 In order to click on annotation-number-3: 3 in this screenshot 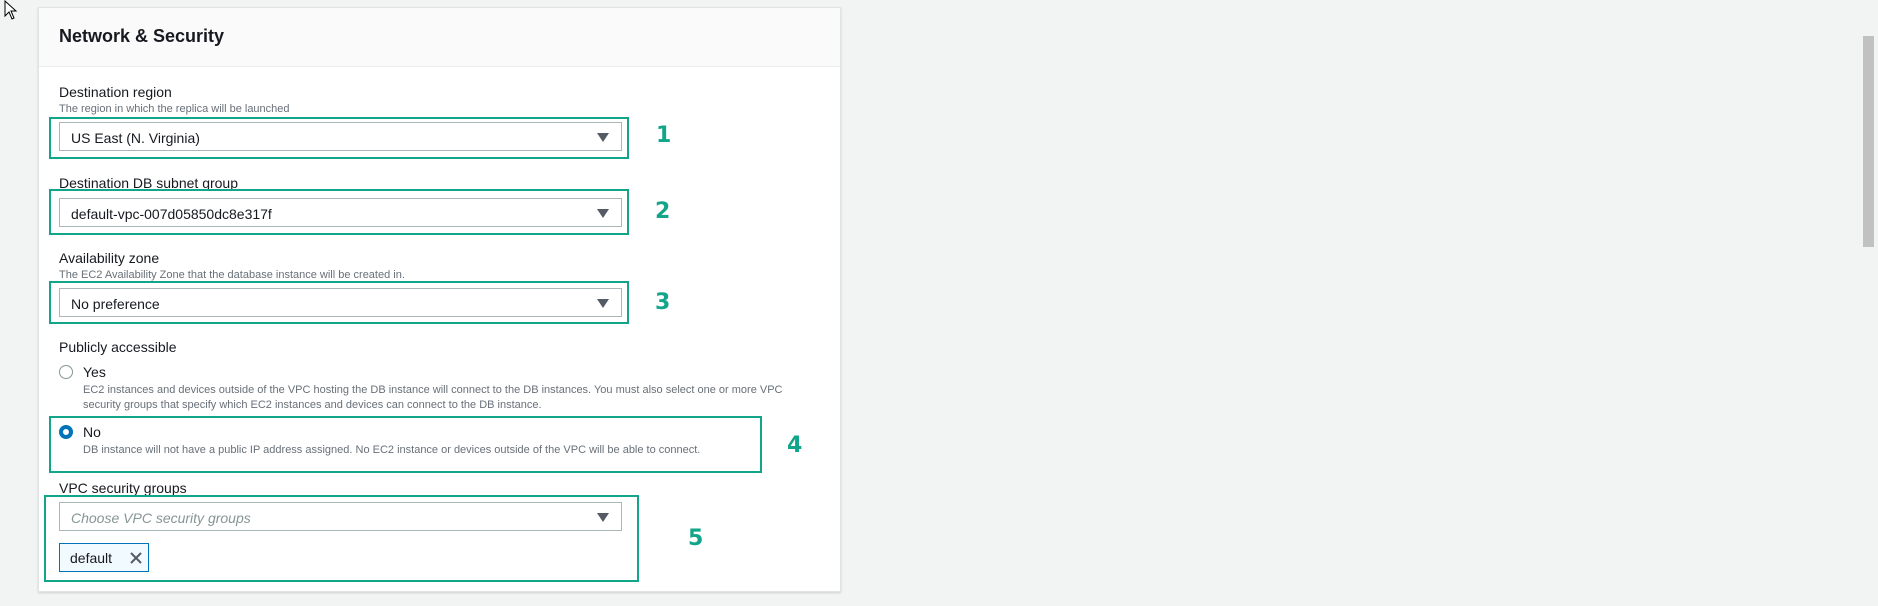, I will do `click(663, 302)`.